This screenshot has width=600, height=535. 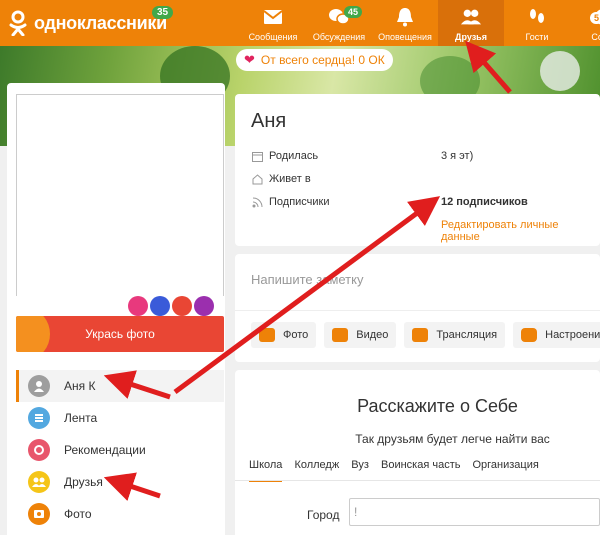 I want to click on city-input: !, so click(x=474, y=512).